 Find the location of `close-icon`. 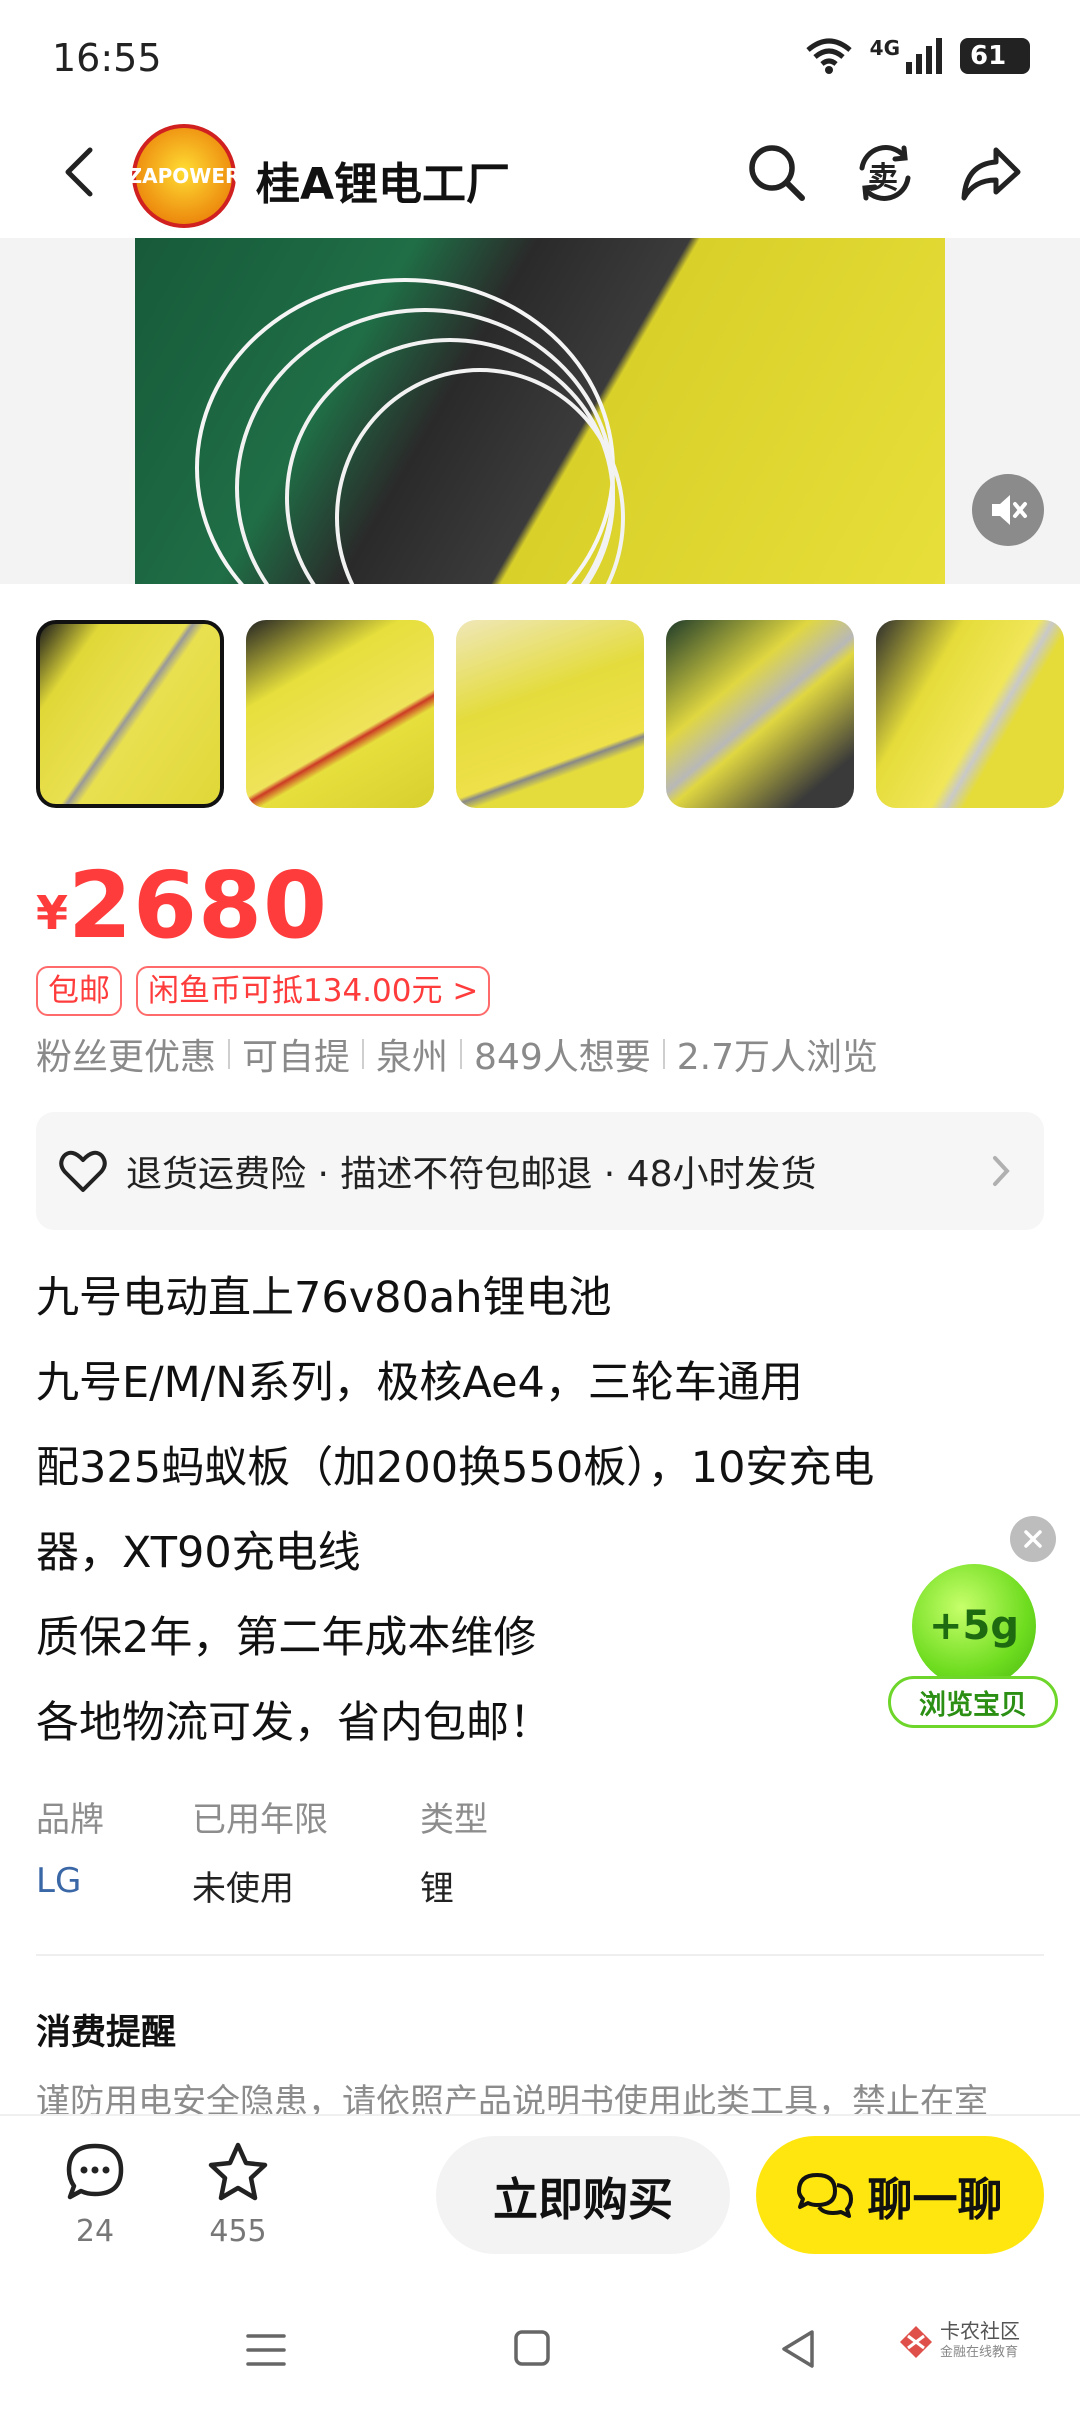

close-icon is located at coordinates (1033, 1539).